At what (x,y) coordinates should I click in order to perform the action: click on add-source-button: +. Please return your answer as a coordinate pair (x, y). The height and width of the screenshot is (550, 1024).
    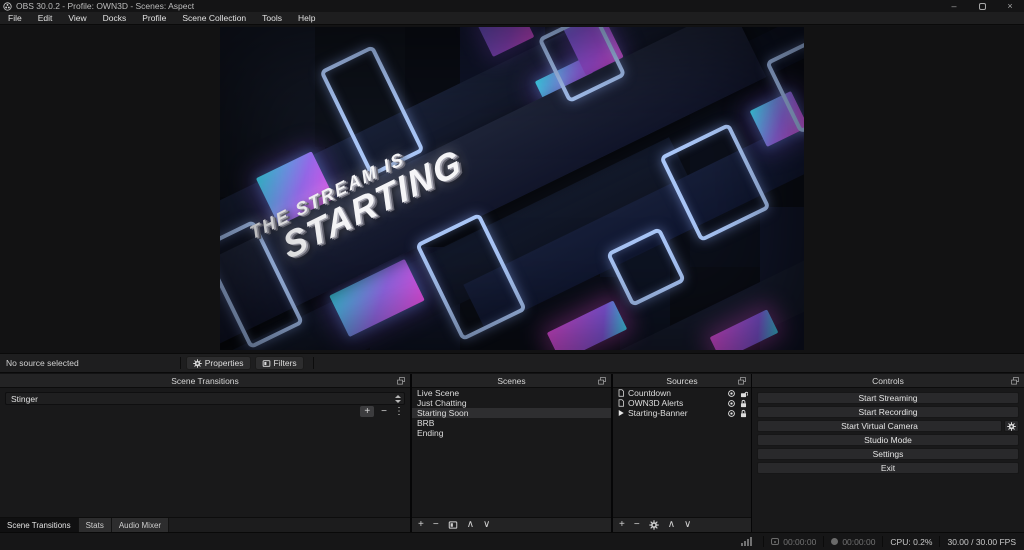
    Looking at the image, I should click on (622, 525).